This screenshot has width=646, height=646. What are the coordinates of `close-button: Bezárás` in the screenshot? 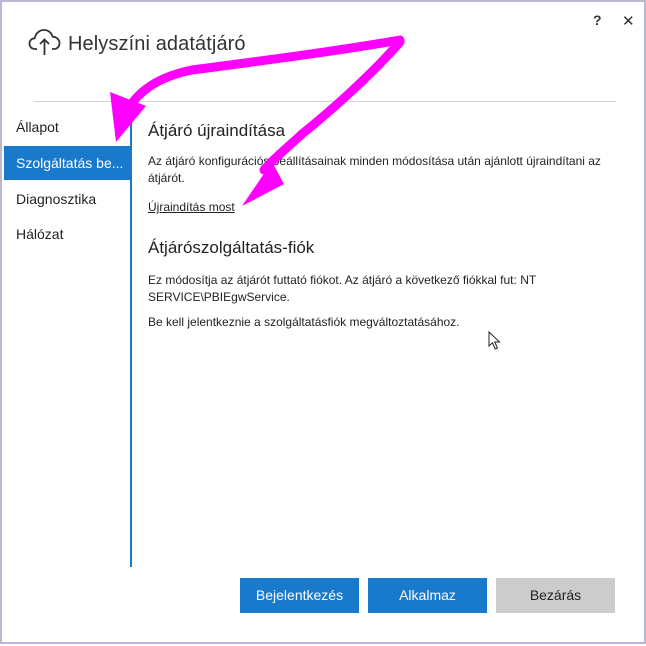 It's located at (555, 595).